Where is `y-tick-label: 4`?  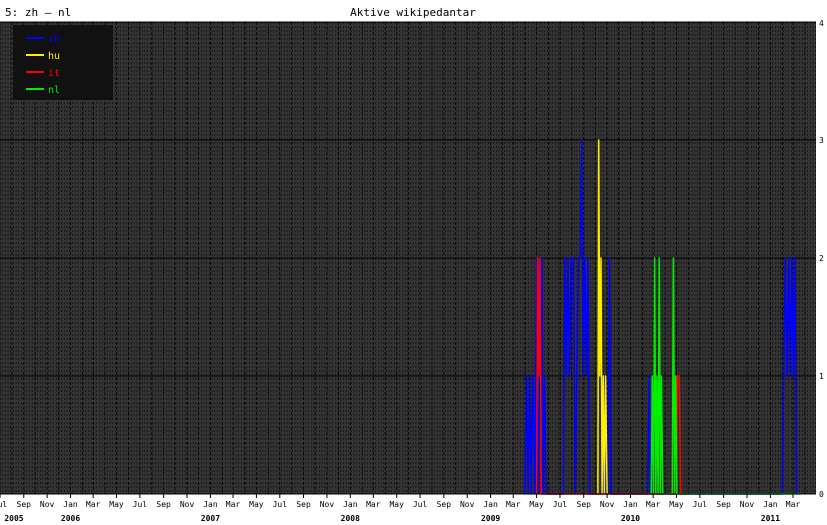
y-tick-label: 4 is located at coordinates (821, 23).